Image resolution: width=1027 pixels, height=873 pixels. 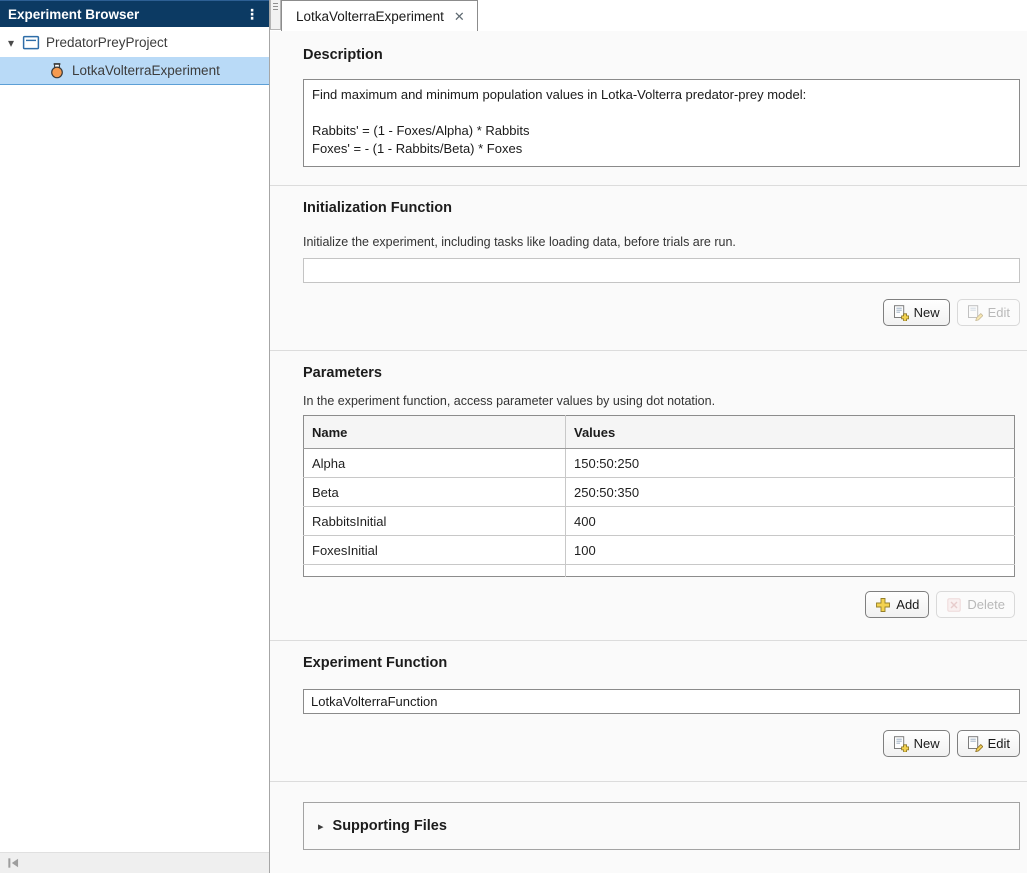 I want to click on column-header-values: Values, so click(x=790, y=432).